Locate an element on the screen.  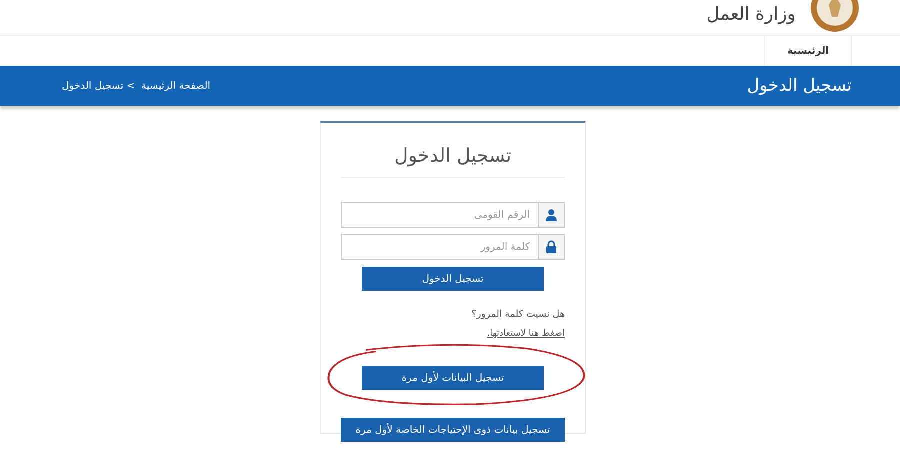
password-field: كلمة المرور is located at coordinates (439, 247).